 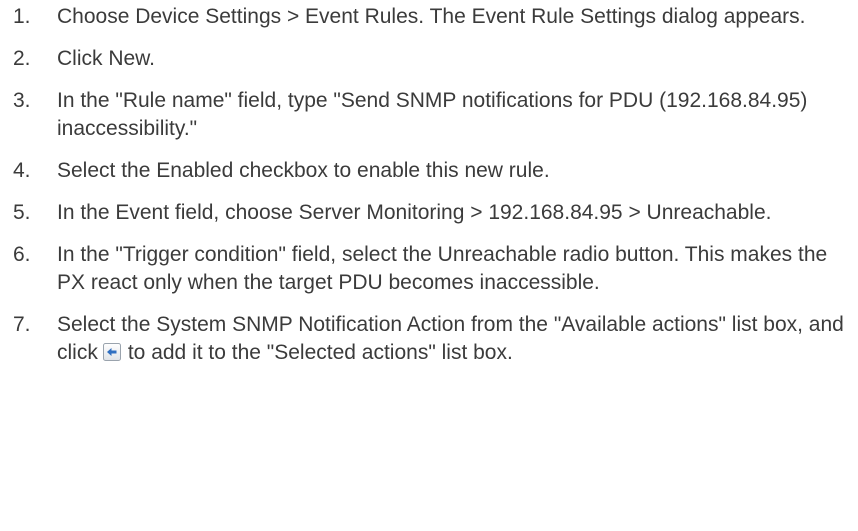 What do you see at coordinates (22, 16) in the screenshot?
I see `step-number: 1.` at bounding box center [22, 16].